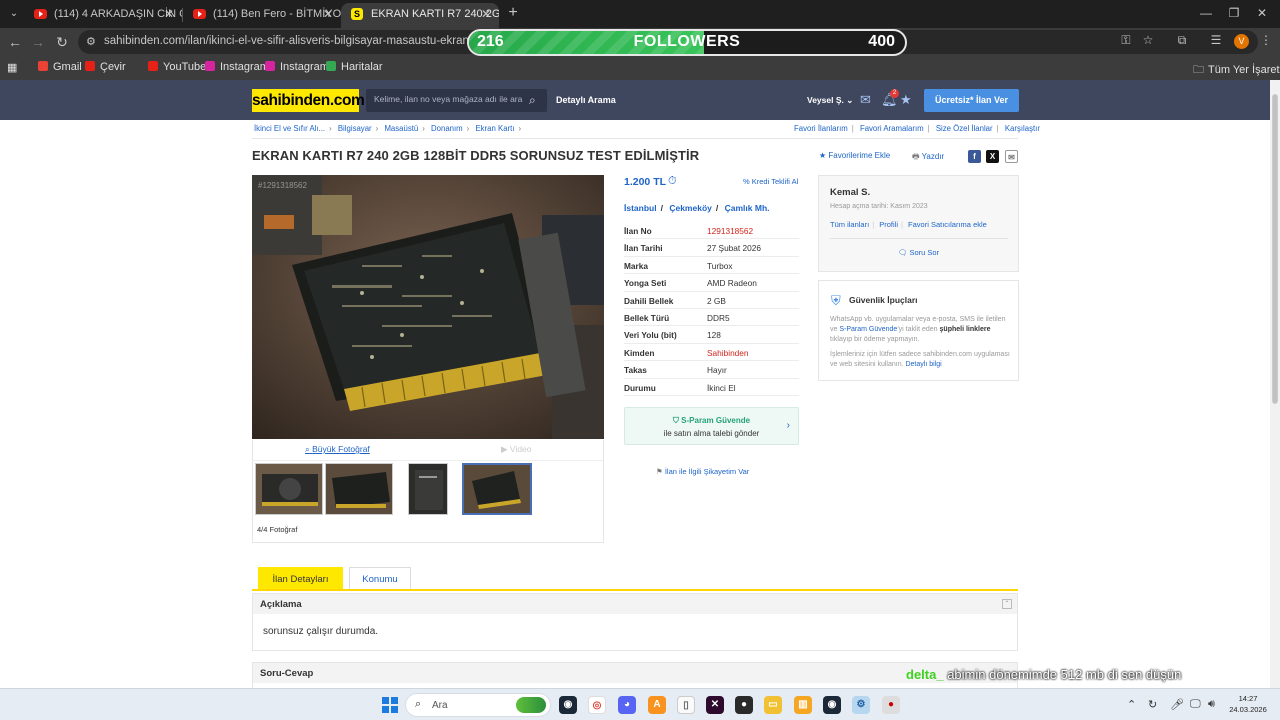 This screenshot has height=720, width=1280. Describe the element at coordinates (237, 67) in the screenshot. I see `bookmark-instagram-1: Instagram` at that location.